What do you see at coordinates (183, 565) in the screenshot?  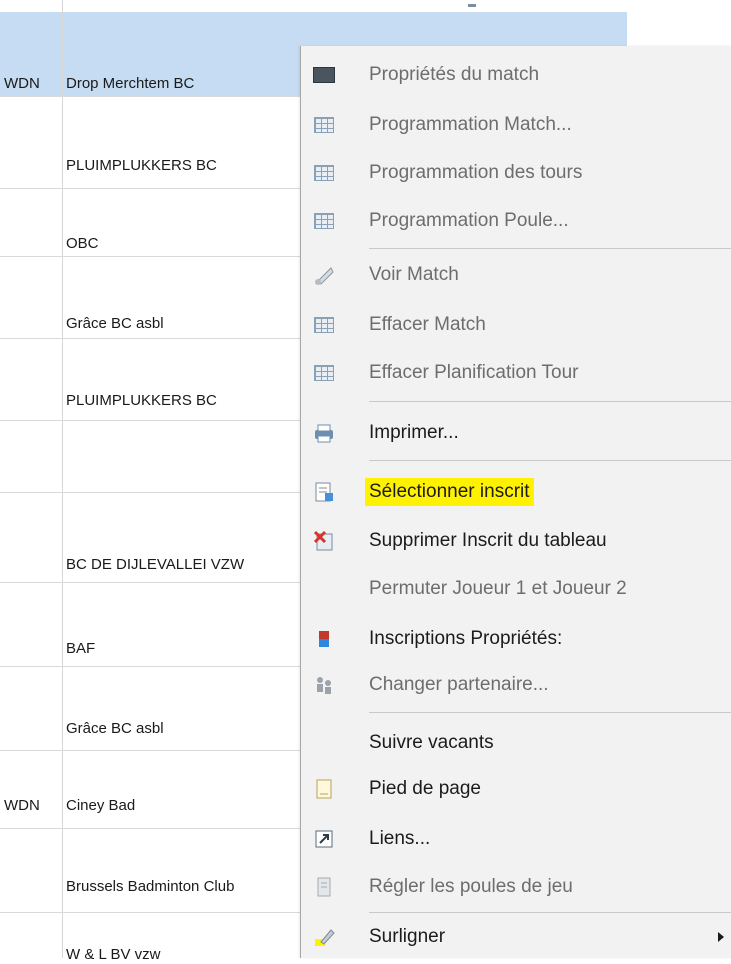 I see `entry-club: BC DE DIJLEVALLEI VZW` at bounding box center [183, 565].